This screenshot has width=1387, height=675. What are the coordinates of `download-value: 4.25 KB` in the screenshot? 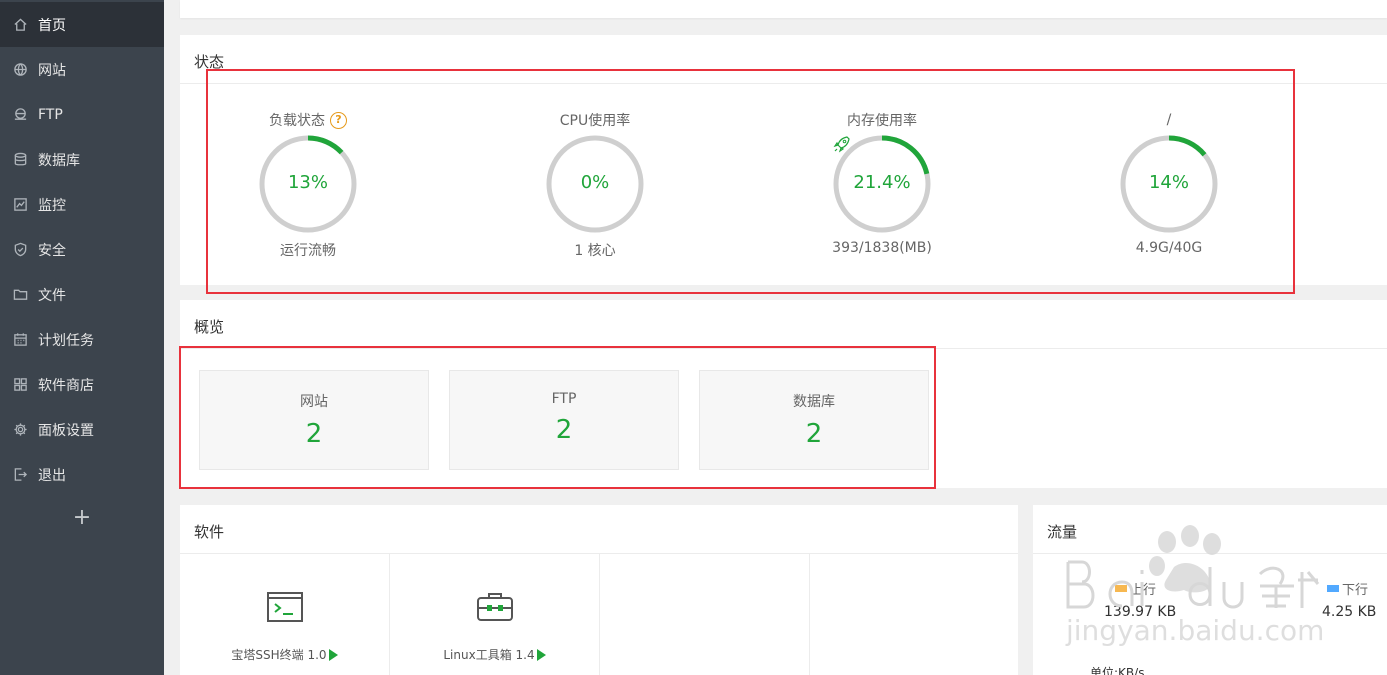 It's located at (1349, 612).